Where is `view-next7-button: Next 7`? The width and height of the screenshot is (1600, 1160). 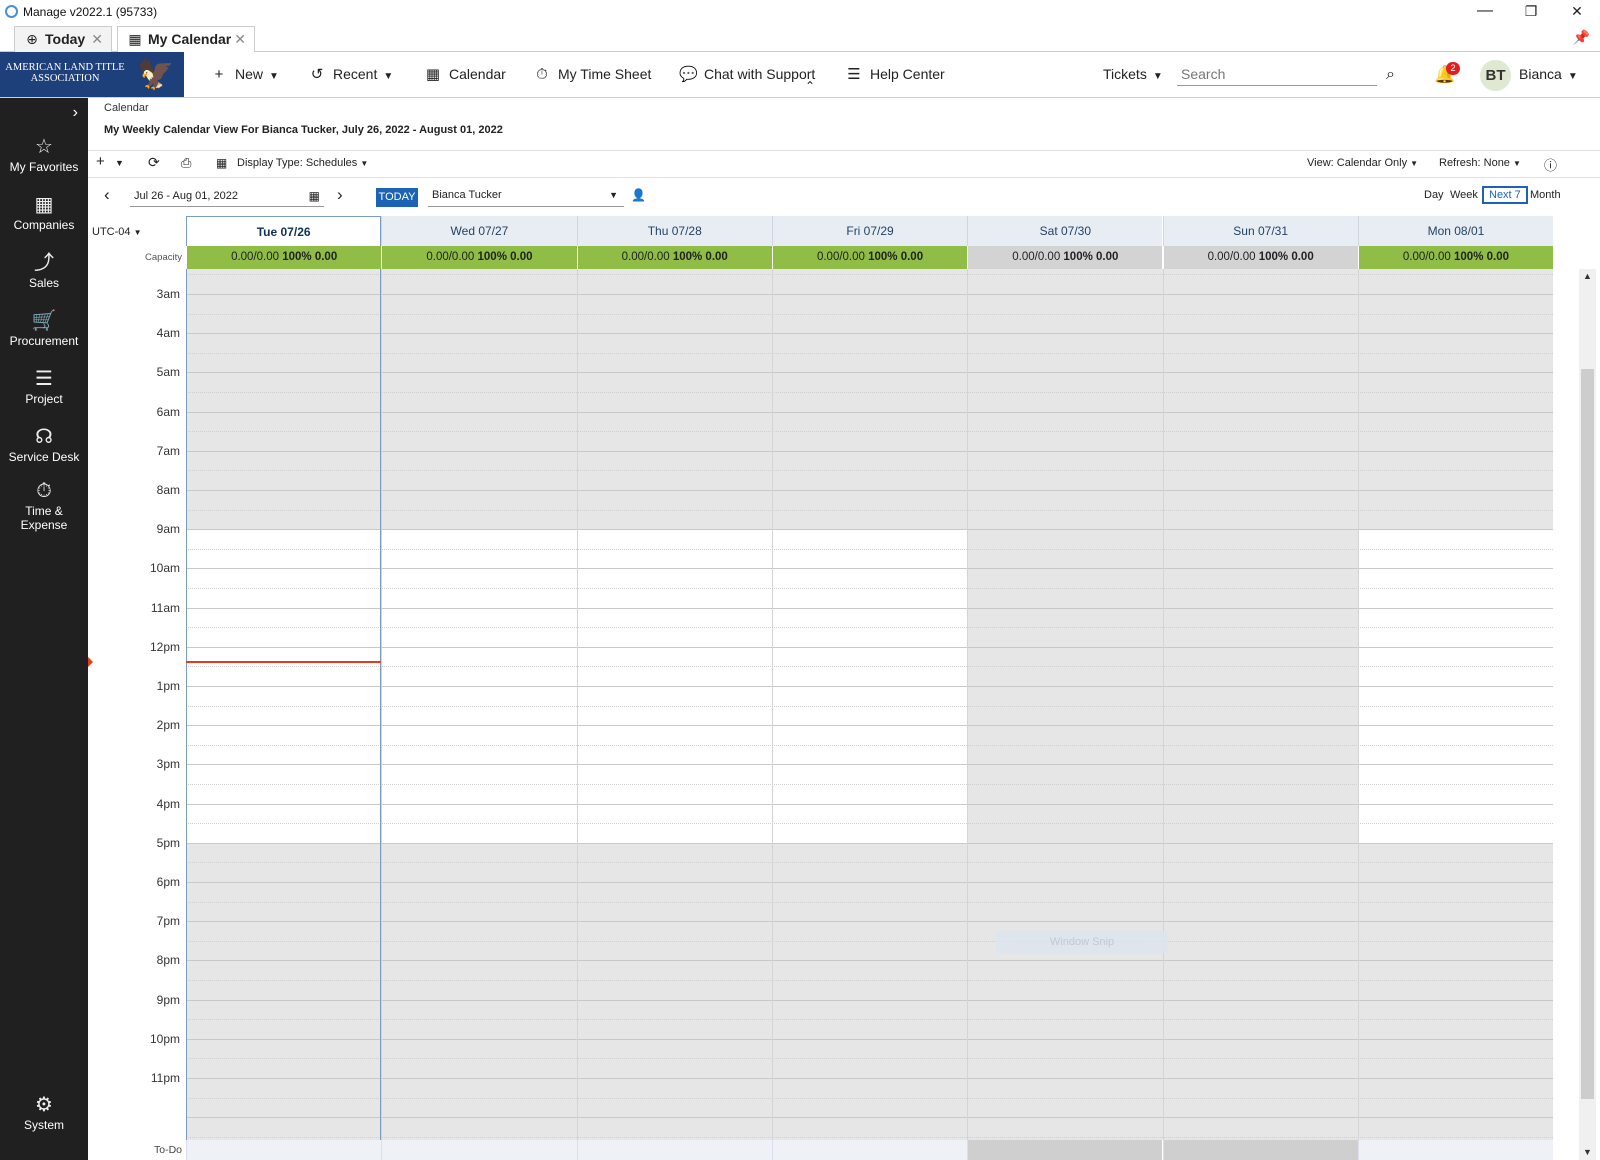 view-next7-button: Next 7 is located at coordinates (1505, 195).